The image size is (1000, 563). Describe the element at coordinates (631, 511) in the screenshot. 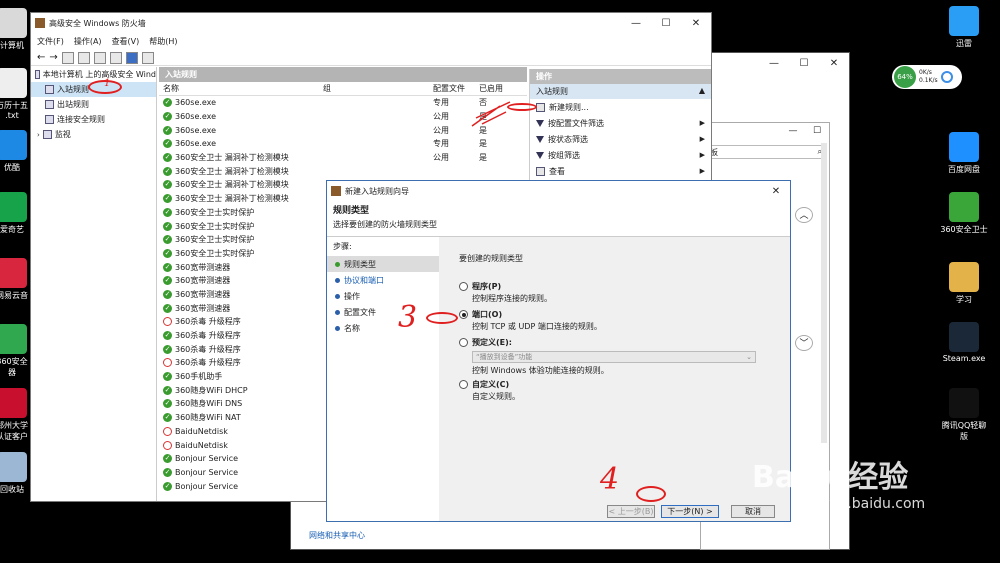

I see `back-button: < 上一步(B)` at that location.